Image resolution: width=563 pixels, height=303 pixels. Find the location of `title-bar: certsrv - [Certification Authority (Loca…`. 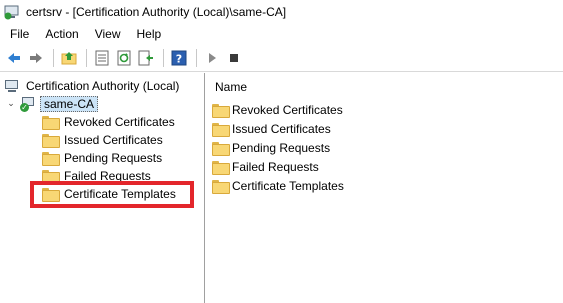

title-bar: certsrv - [Certification Authority (Loca… is located at coordinates (281, 12).